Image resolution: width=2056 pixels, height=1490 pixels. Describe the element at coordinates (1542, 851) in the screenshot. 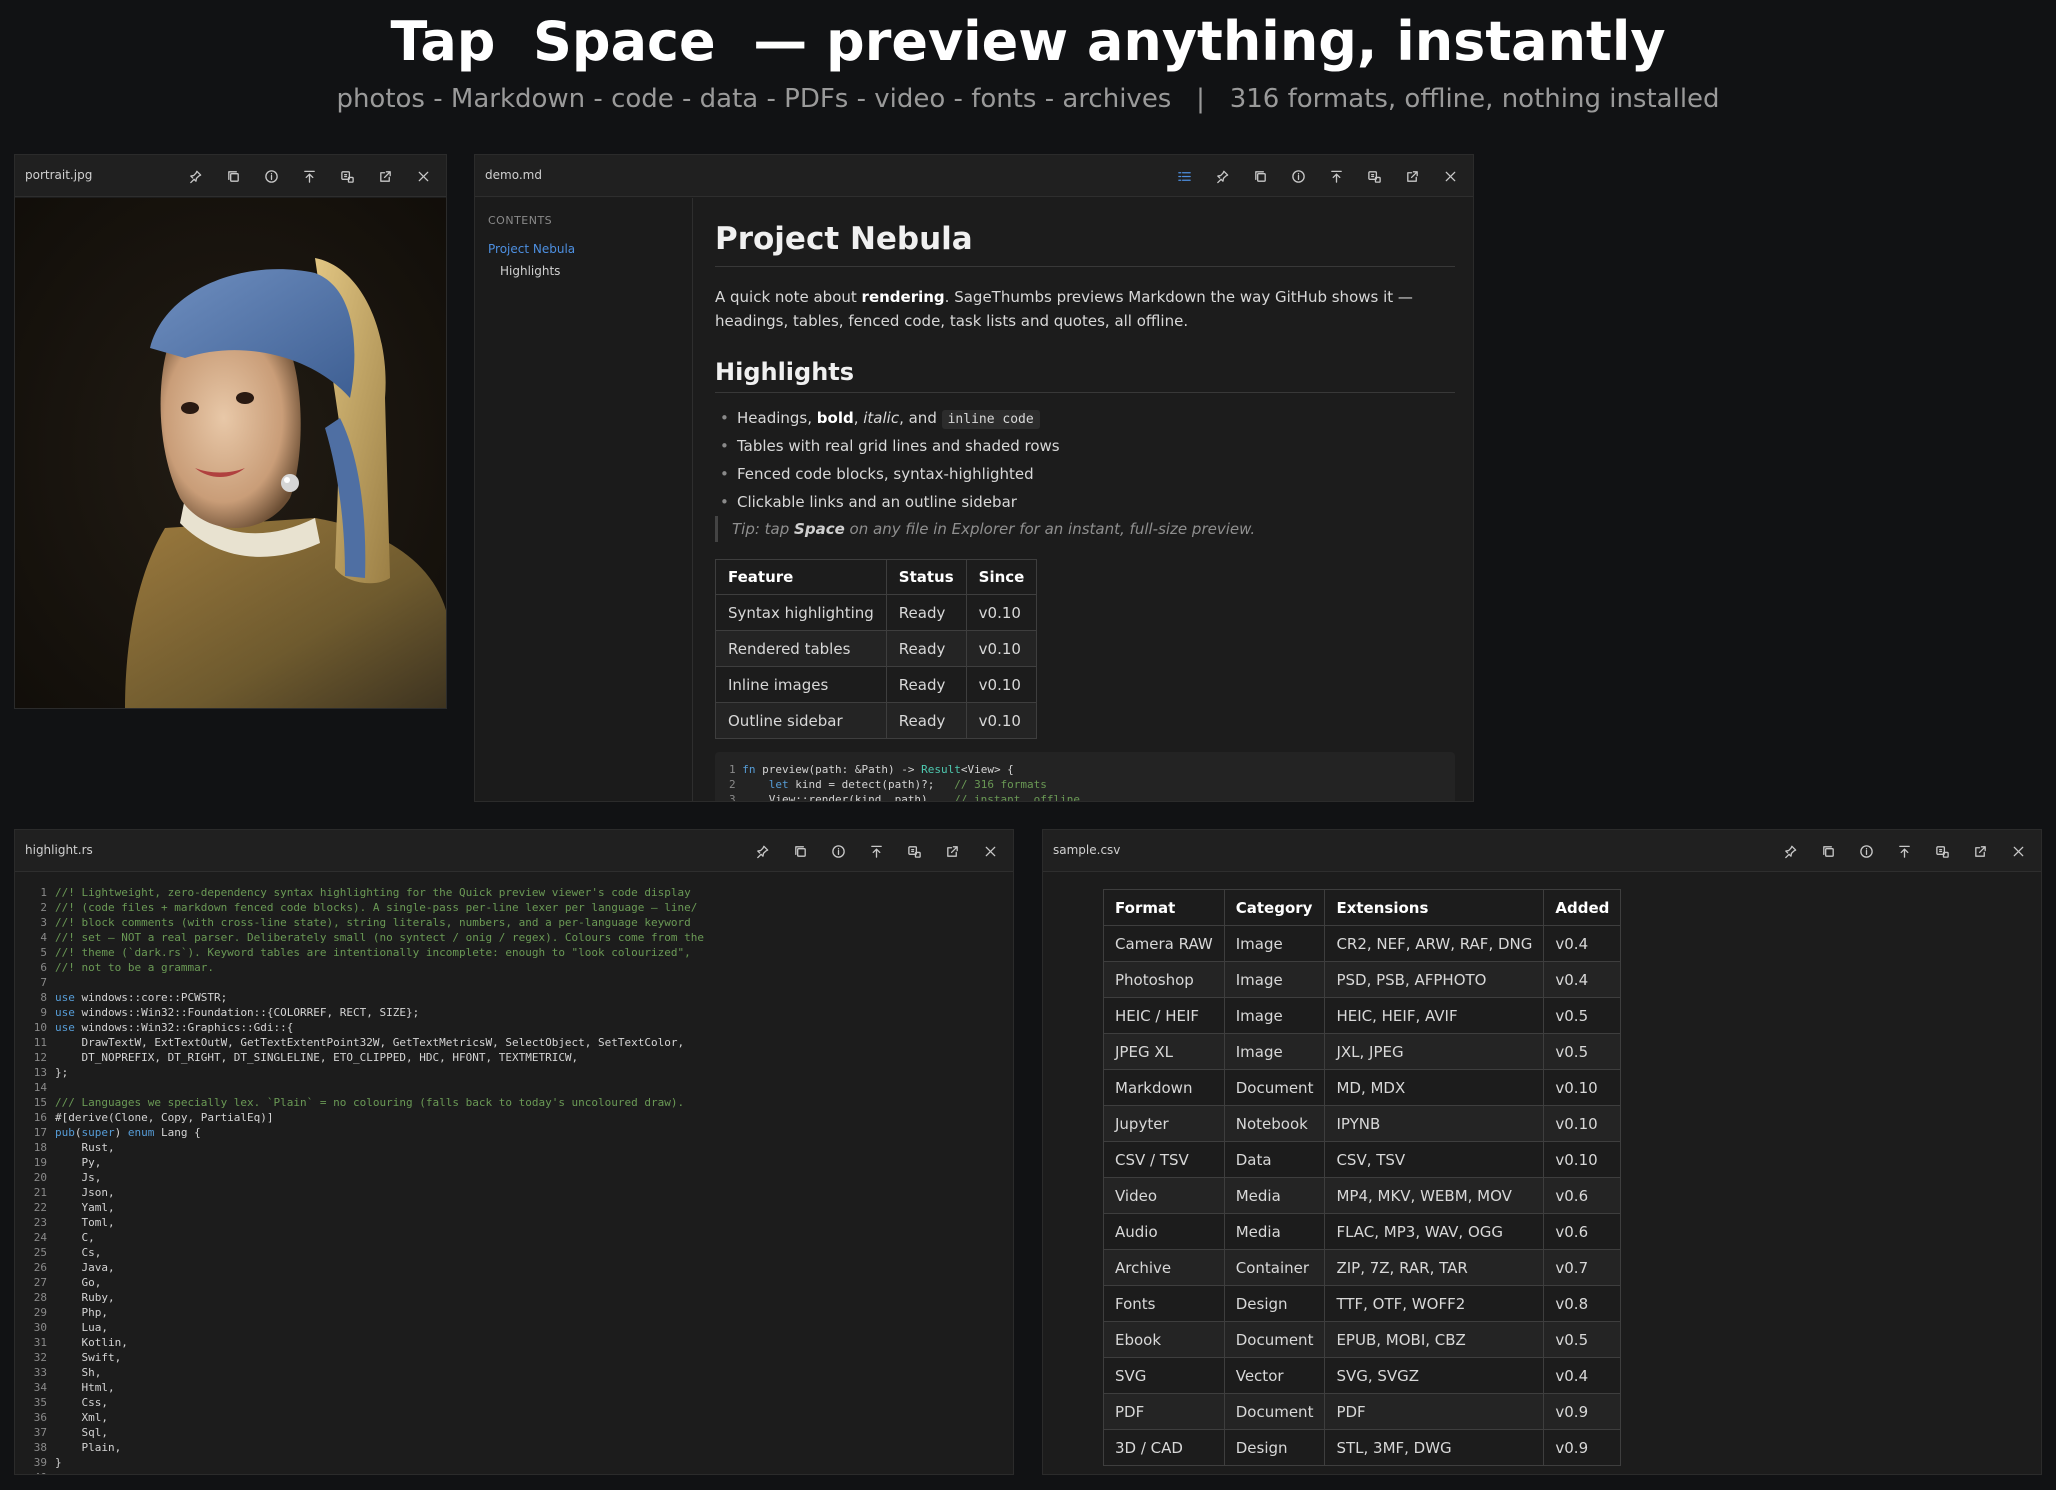

I see `titlebar: sample.csv` at that location.